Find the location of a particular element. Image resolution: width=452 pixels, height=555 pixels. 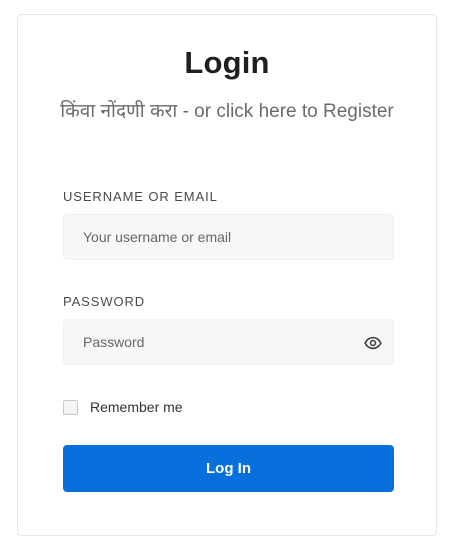

username-input is located at coordinates (228, 237).